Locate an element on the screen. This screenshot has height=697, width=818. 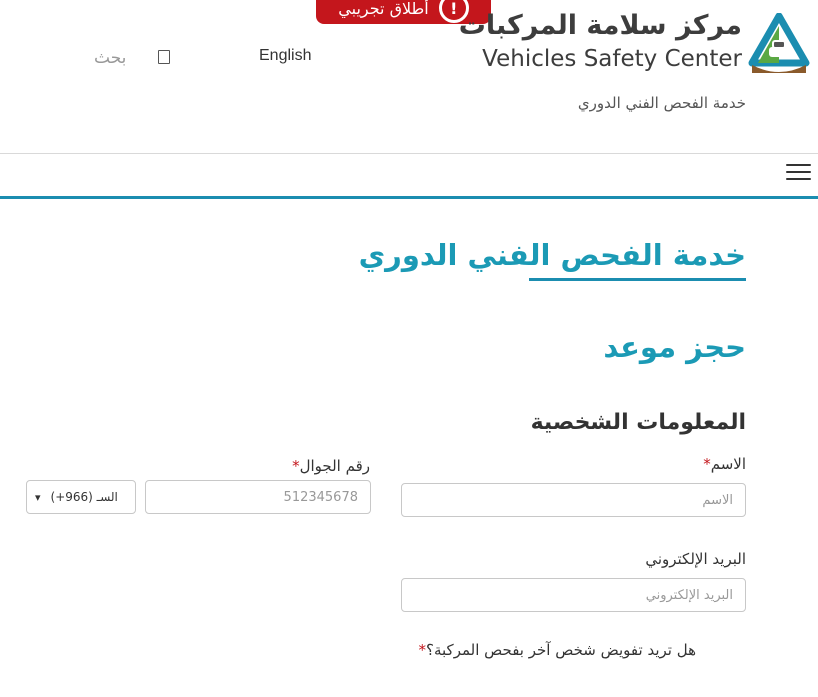
beta-badge-label: أطلاق تجريبي is located at coordinates (383, 9).